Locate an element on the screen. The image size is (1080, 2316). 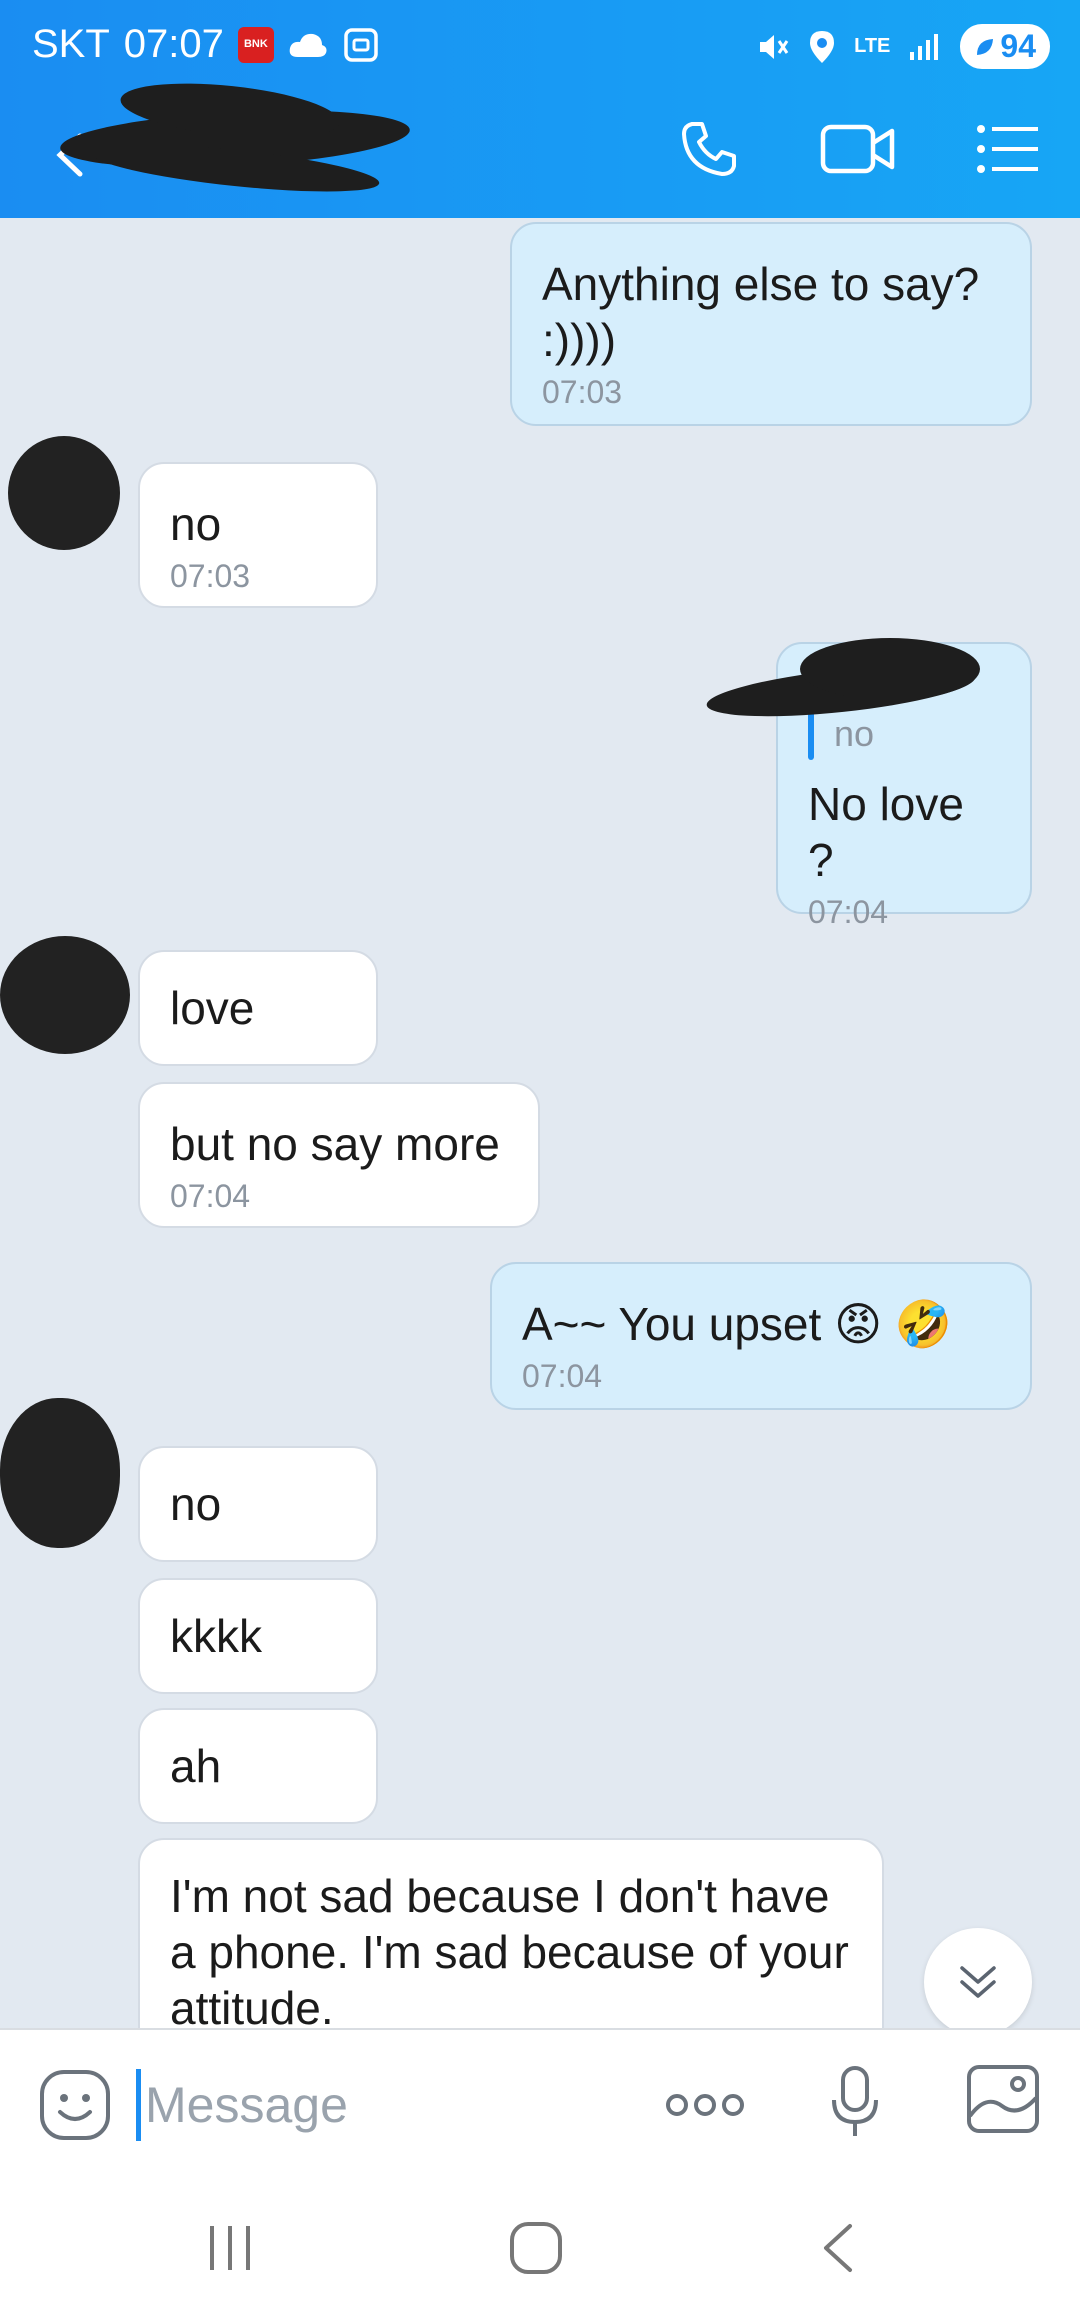
scroll-to-bottom-button is located at coordinates (978, 1978).